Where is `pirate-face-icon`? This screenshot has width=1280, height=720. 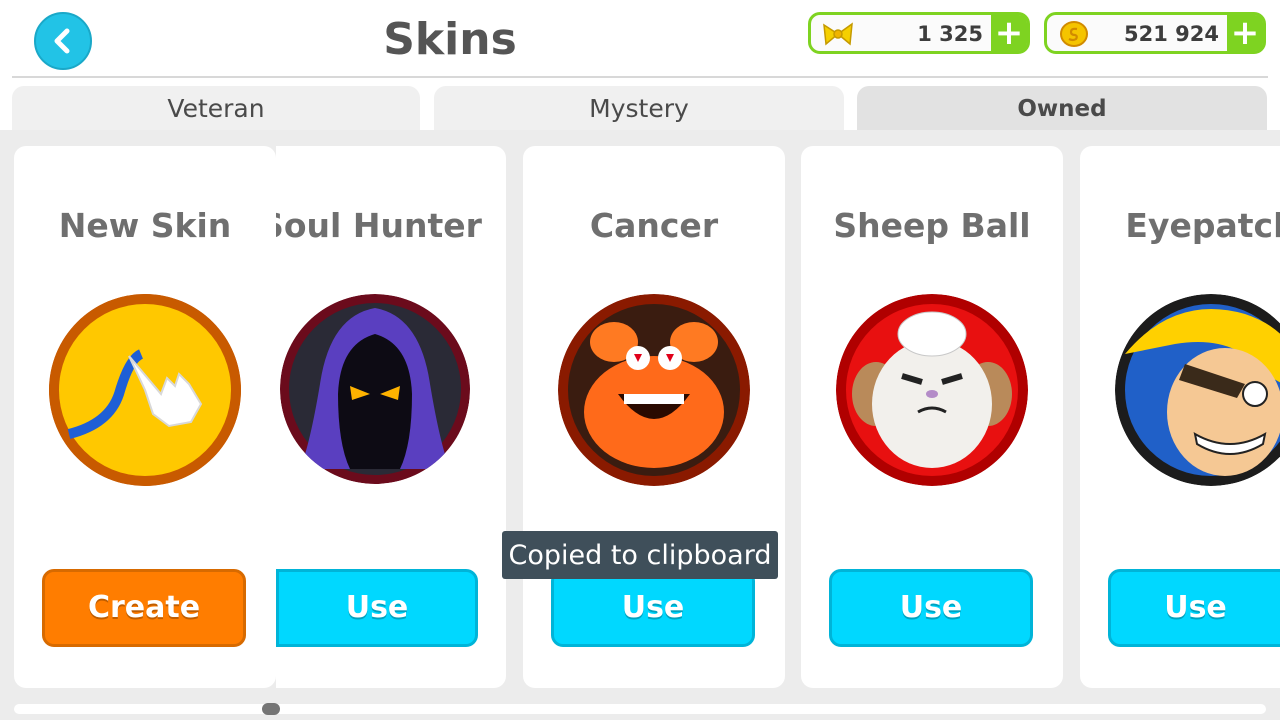
pirate-face-icon is located at coordinates (1197, 390).